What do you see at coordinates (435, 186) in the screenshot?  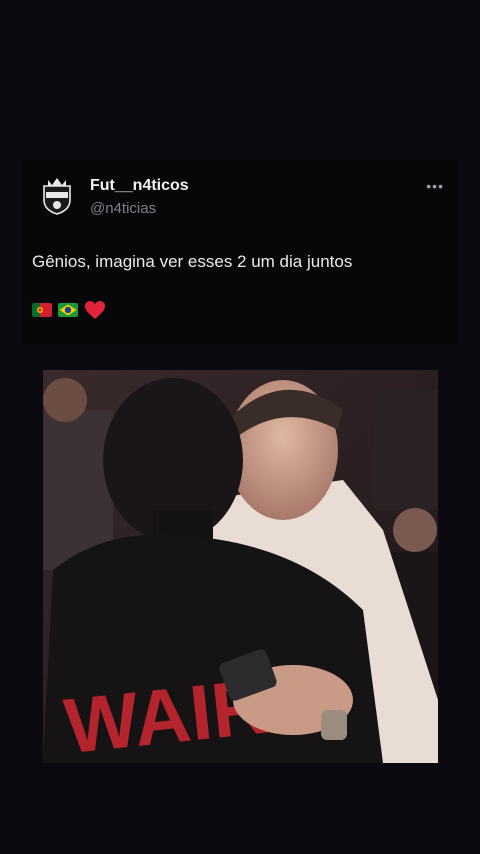 I see `more-options-icon: •••` at bounding box center [435, 186].